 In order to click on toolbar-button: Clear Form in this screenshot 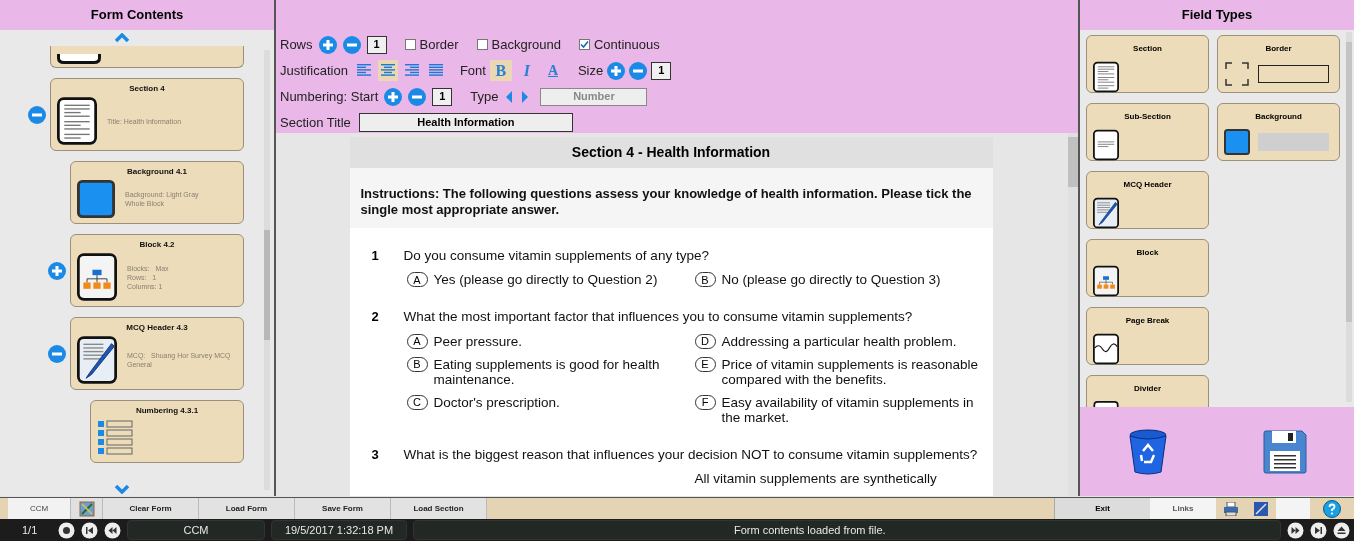, I will do `click(151, 508)`.